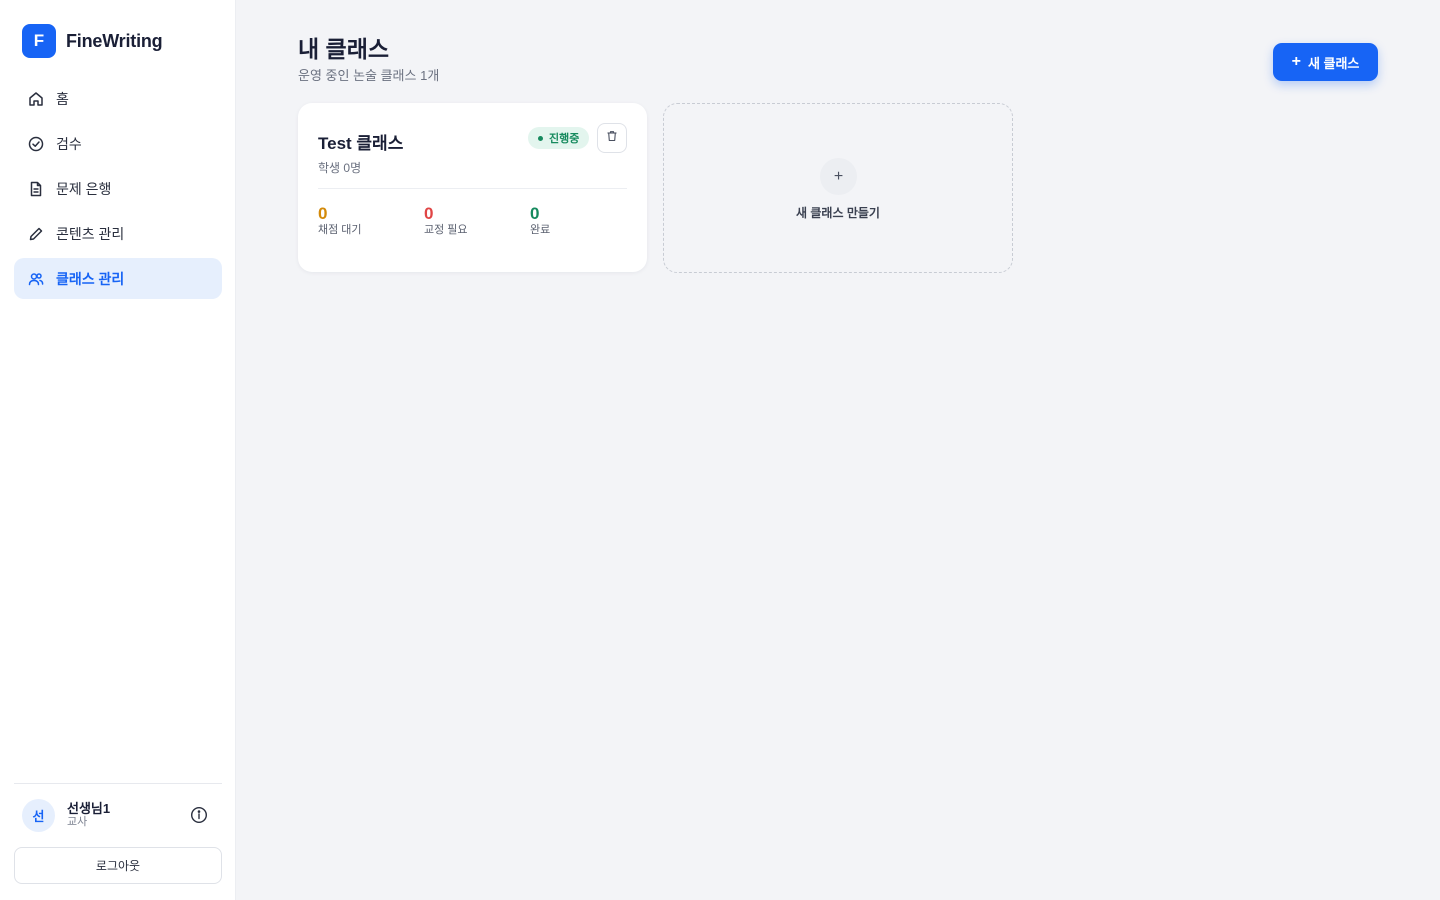 Image resolution: width=1440 pixels, height=900 pixels. Describe the element at coordinates (369, 75) in the screenshot. I see `page-subtitle: 운영 중인 논술 클래스 1개` at that location.